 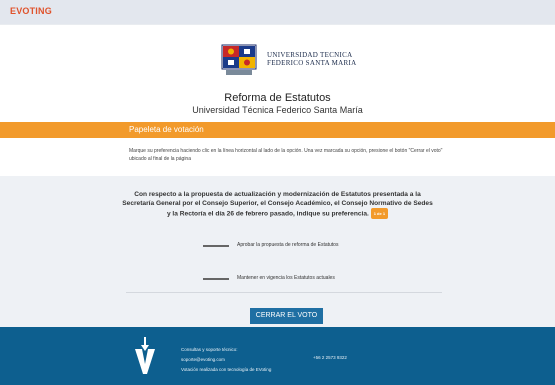 What do you see at coordinates (330, 357) in the screenshot?
I see `support-phone: +56 2 2573 9322` at bounding box center [330, 357].